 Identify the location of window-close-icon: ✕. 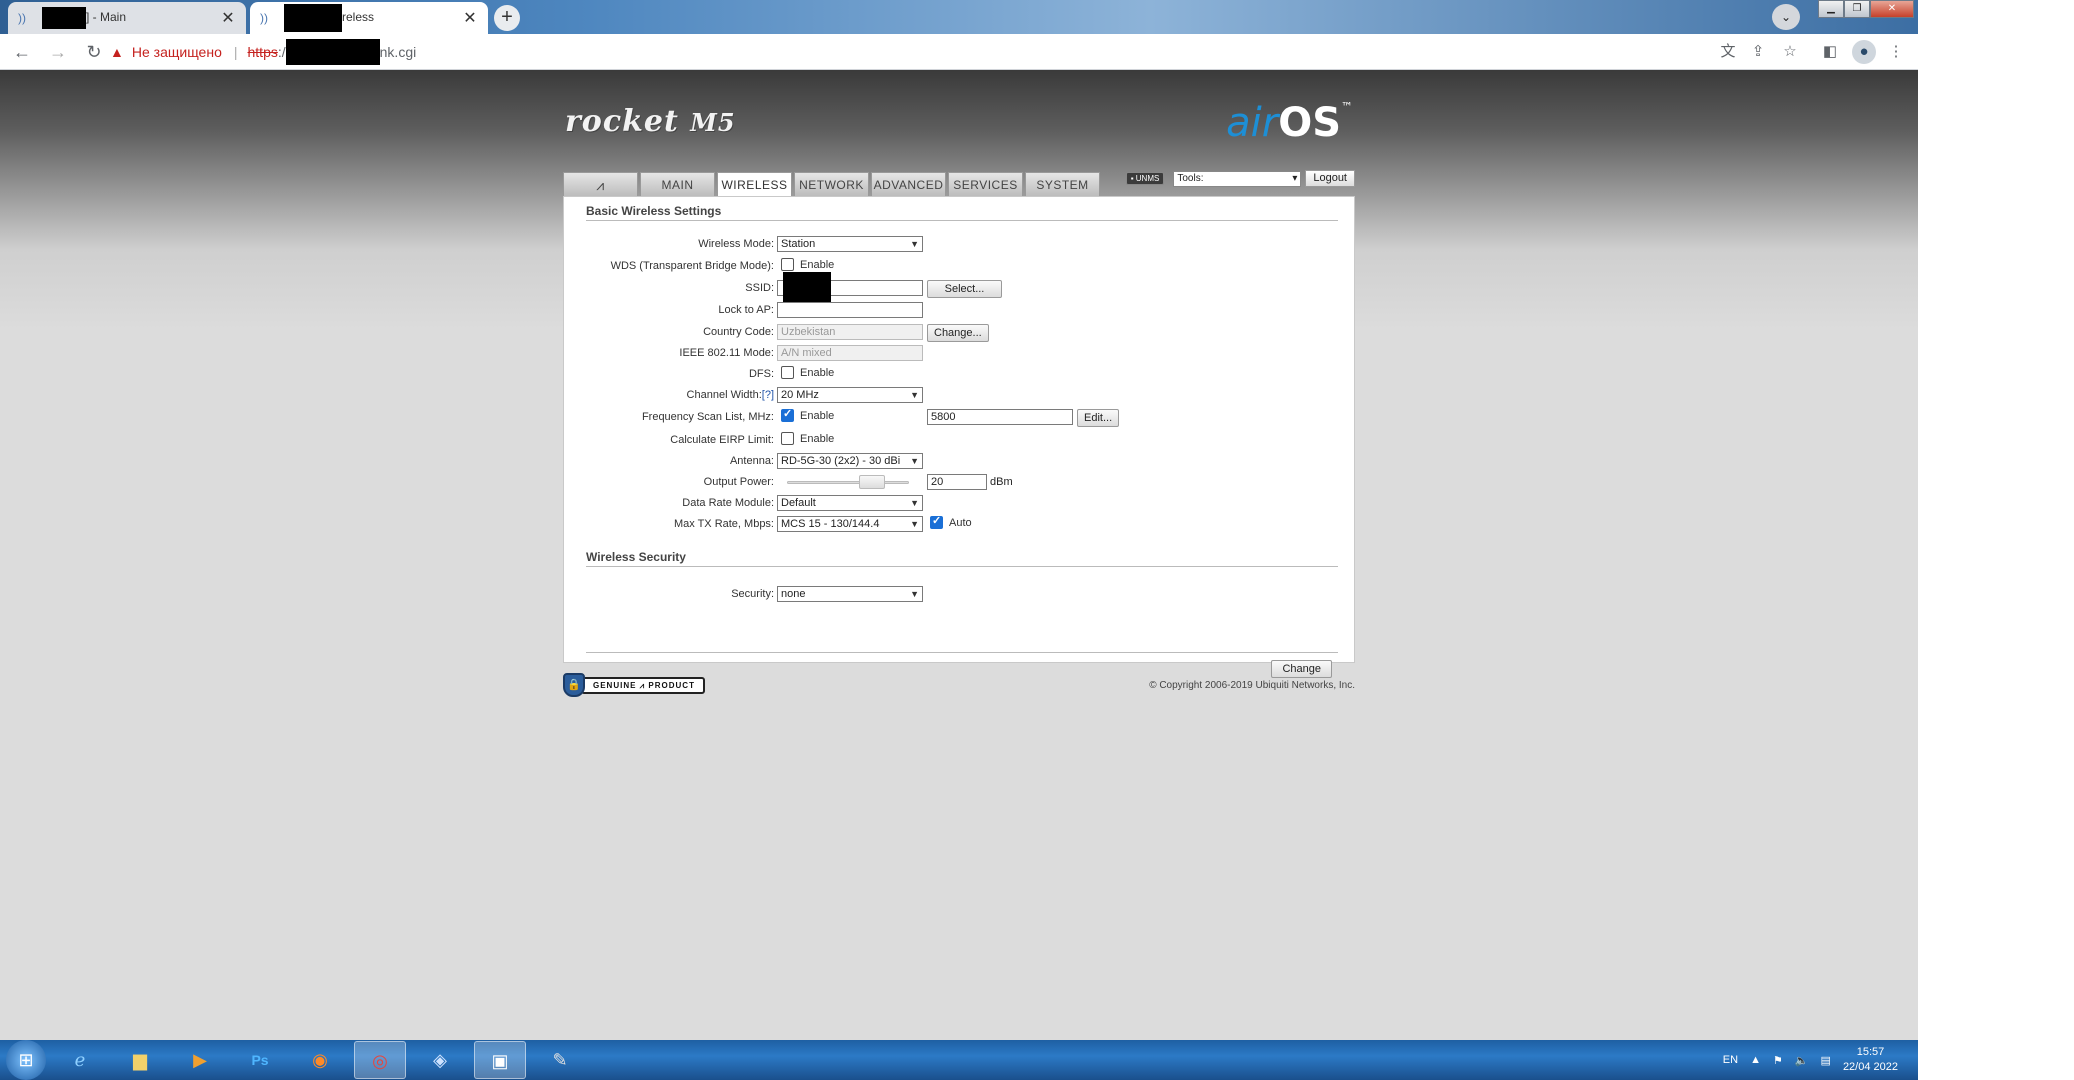
(1892, 9).